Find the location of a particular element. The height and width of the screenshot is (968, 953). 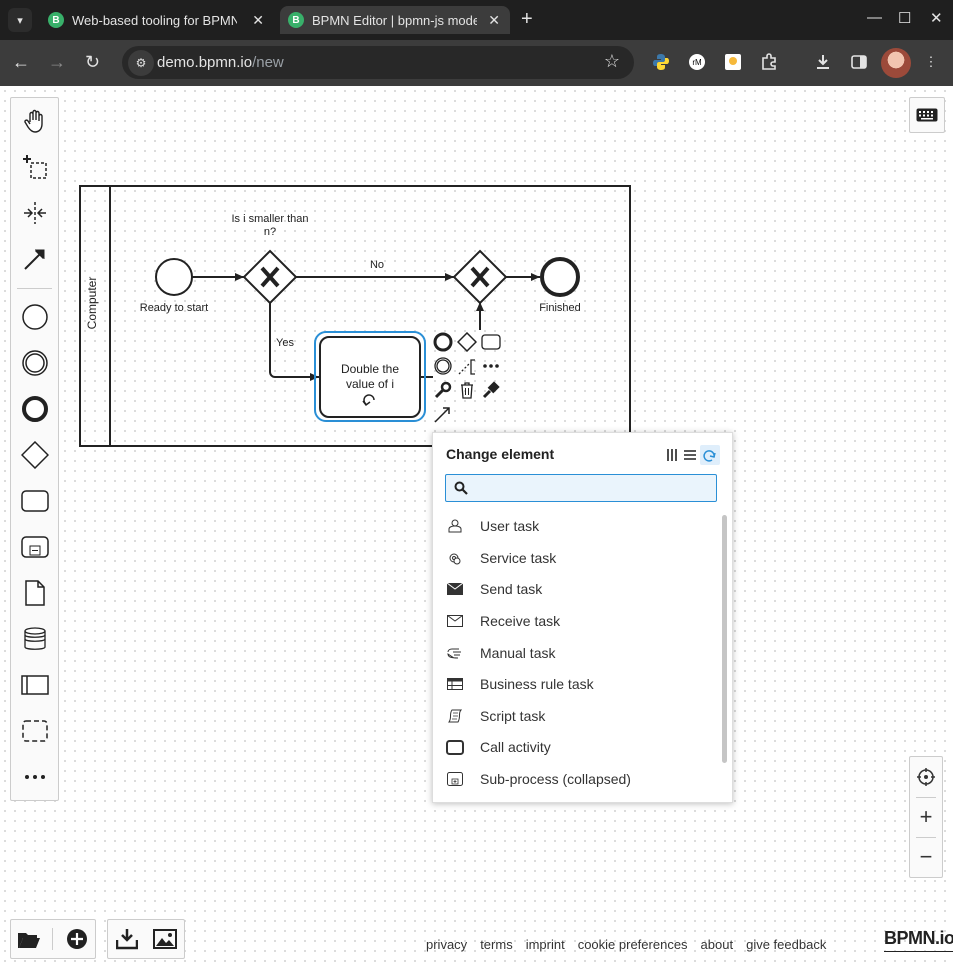

entry-service-task: Service task is located at coordinates (581, 558).